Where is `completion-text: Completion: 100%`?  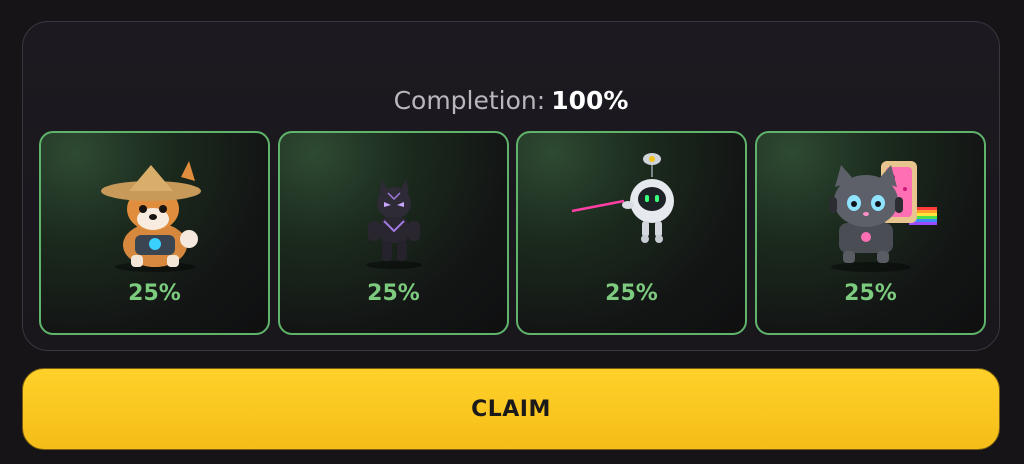 completion-text: Completion: 100% is located at coordinates (511, 100).